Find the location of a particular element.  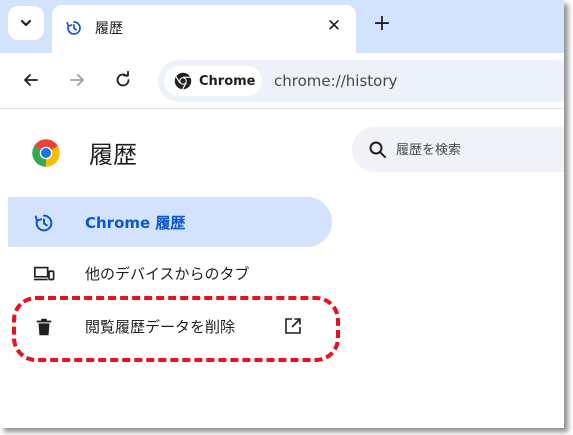

reload-button is located at coordinates (123, 80).